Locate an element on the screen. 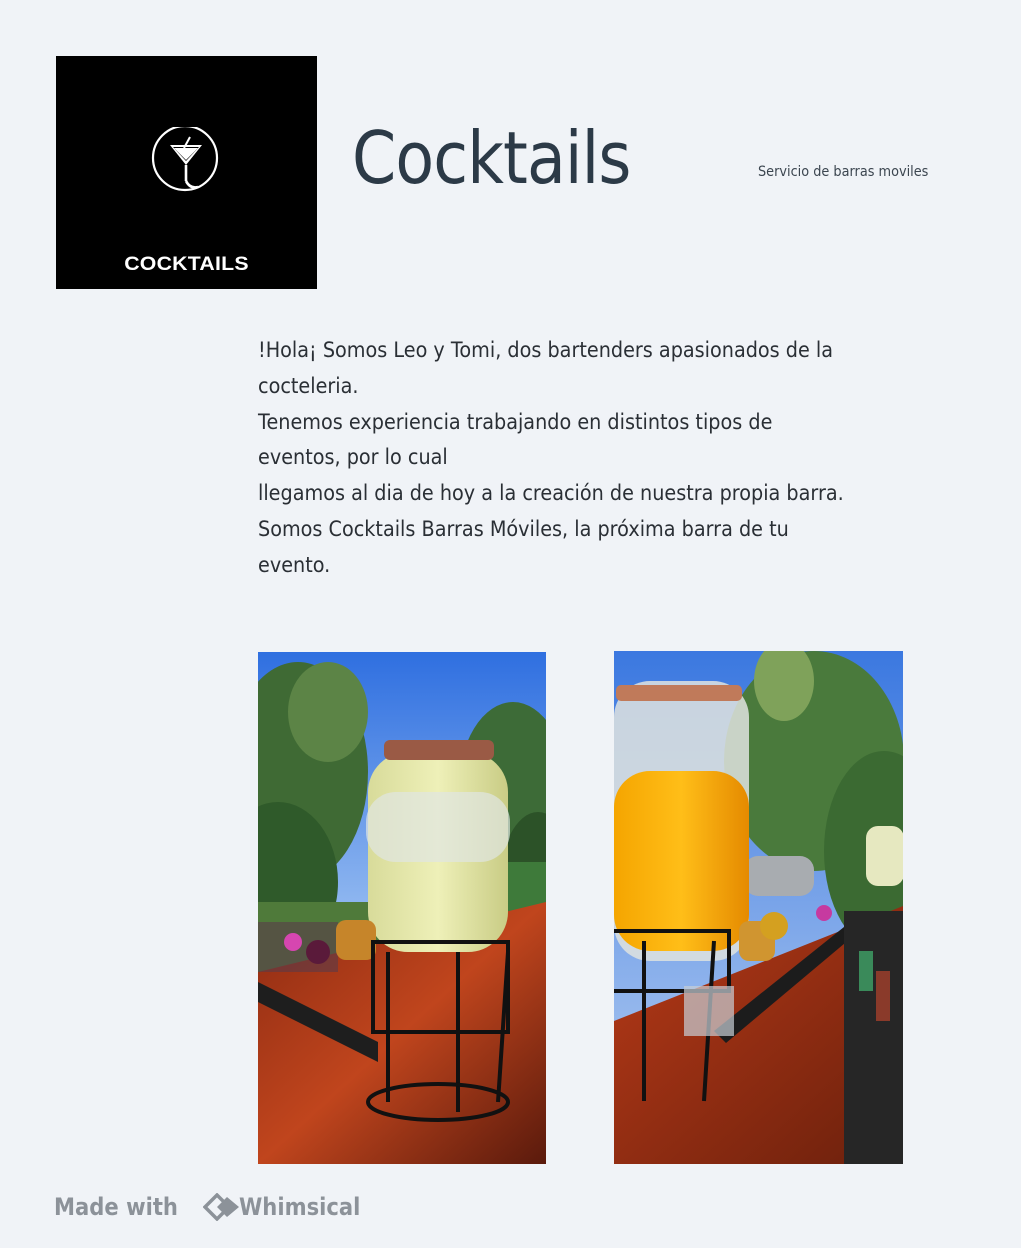 The width and height of the screenshot is (1021, 1248). made-with-whimsical-badge: Made with Whimsical is located at coordinates (215, 1207).